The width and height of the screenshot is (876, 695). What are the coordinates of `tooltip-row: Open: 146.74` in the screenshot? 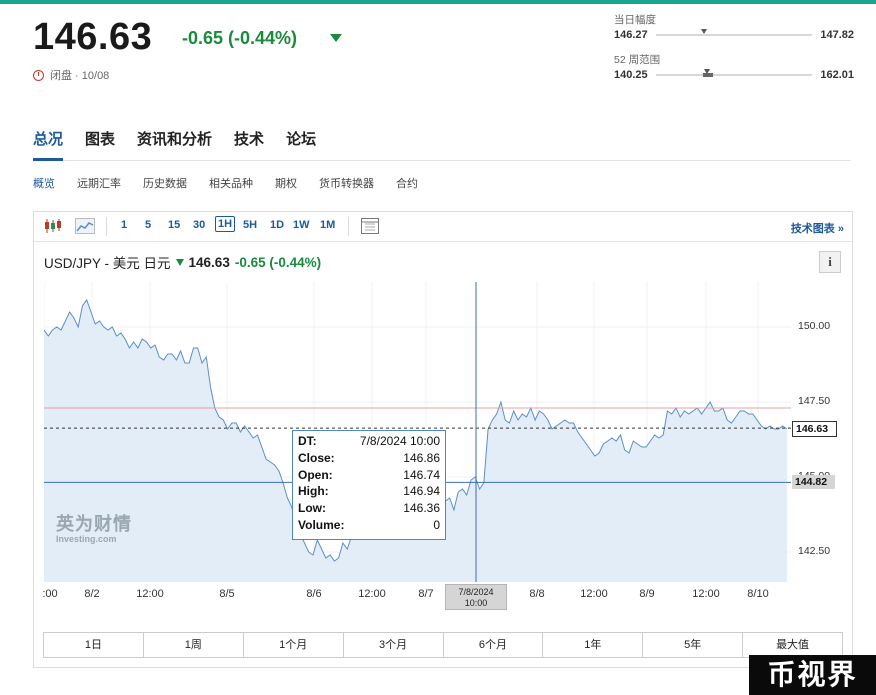 It's located at (369, 476).